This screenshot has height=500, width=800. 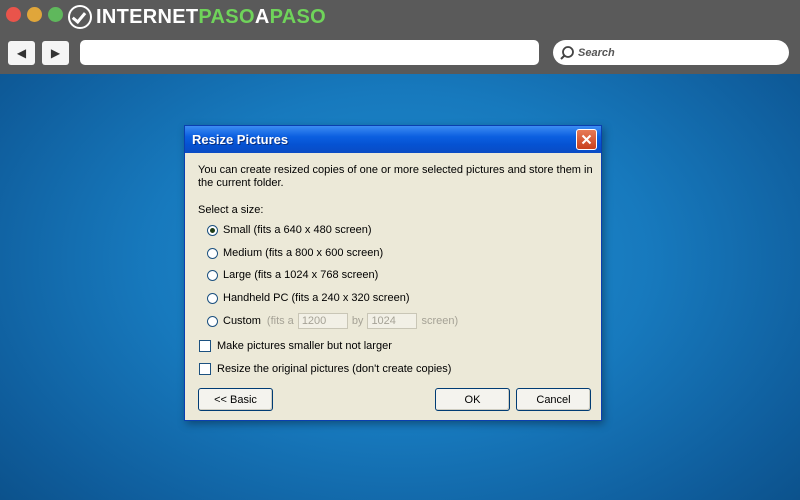 I want to click on search-input: Search, so click(x=671, y=52).